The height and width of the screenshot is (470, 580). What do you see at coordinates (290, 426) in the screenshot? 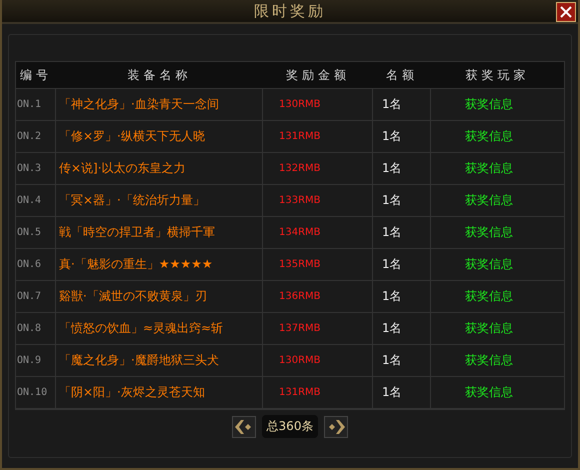
I see `total-count: 总360条` at bounding box center [290, 426].